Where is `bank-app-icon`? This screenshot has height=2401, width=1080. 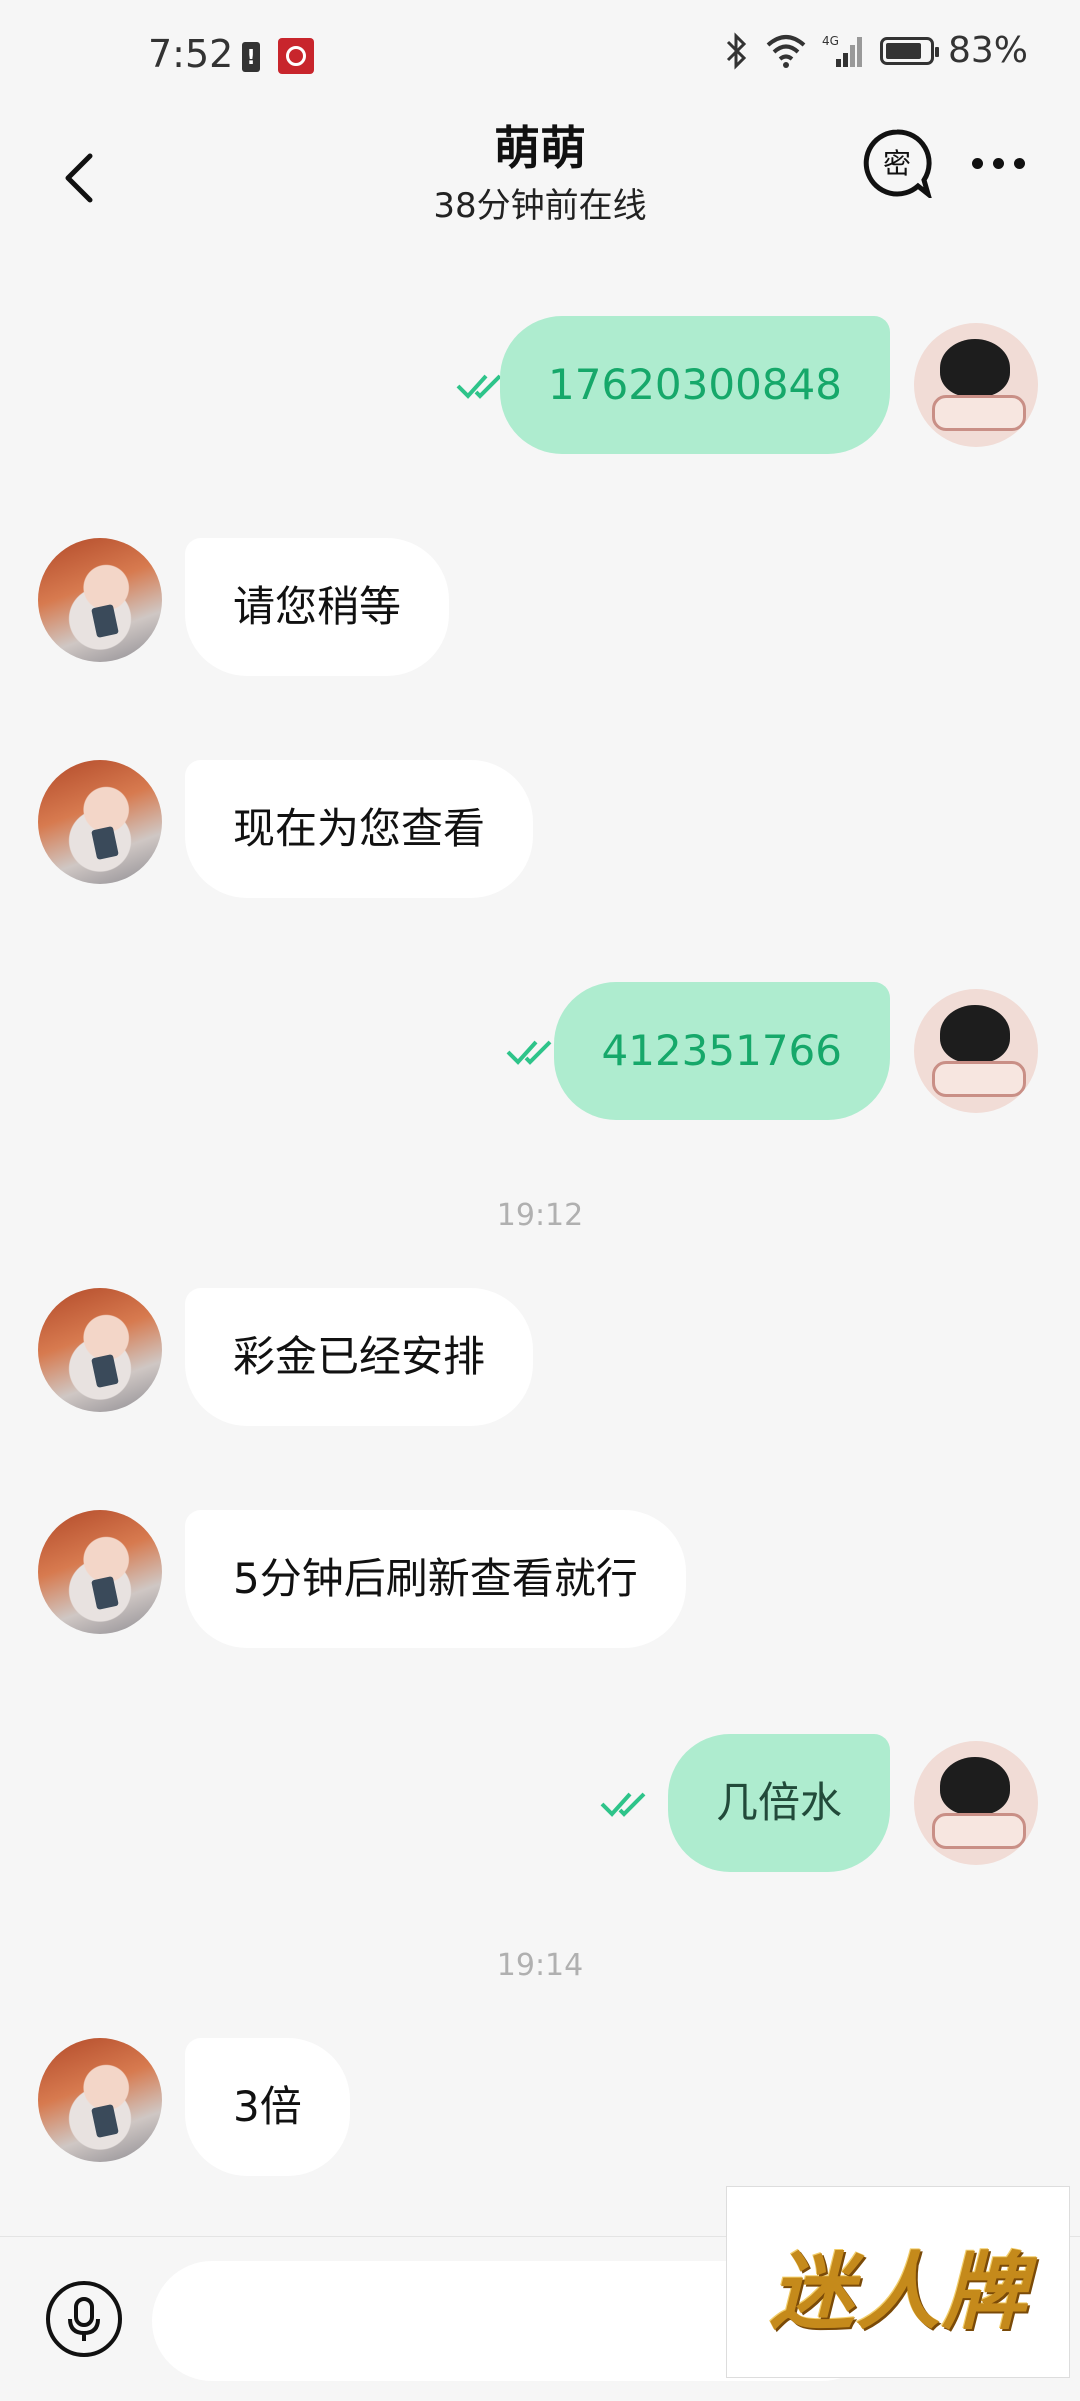 bank-app-icon is located at coordinates (296, 56).